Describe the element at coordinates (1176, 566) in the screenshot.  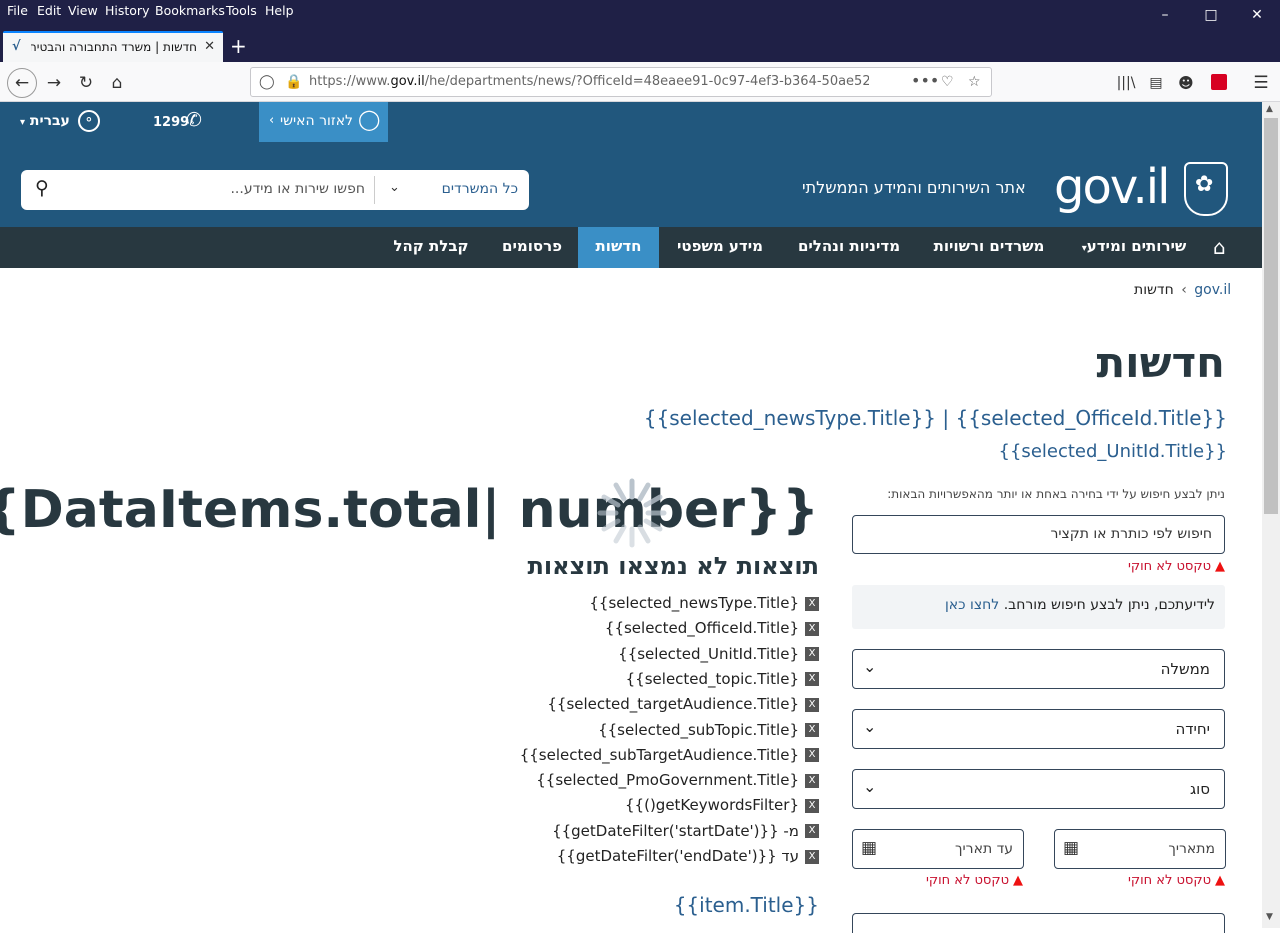
I see `text-search-error: ▲טקסט לא חוקי` at that location.